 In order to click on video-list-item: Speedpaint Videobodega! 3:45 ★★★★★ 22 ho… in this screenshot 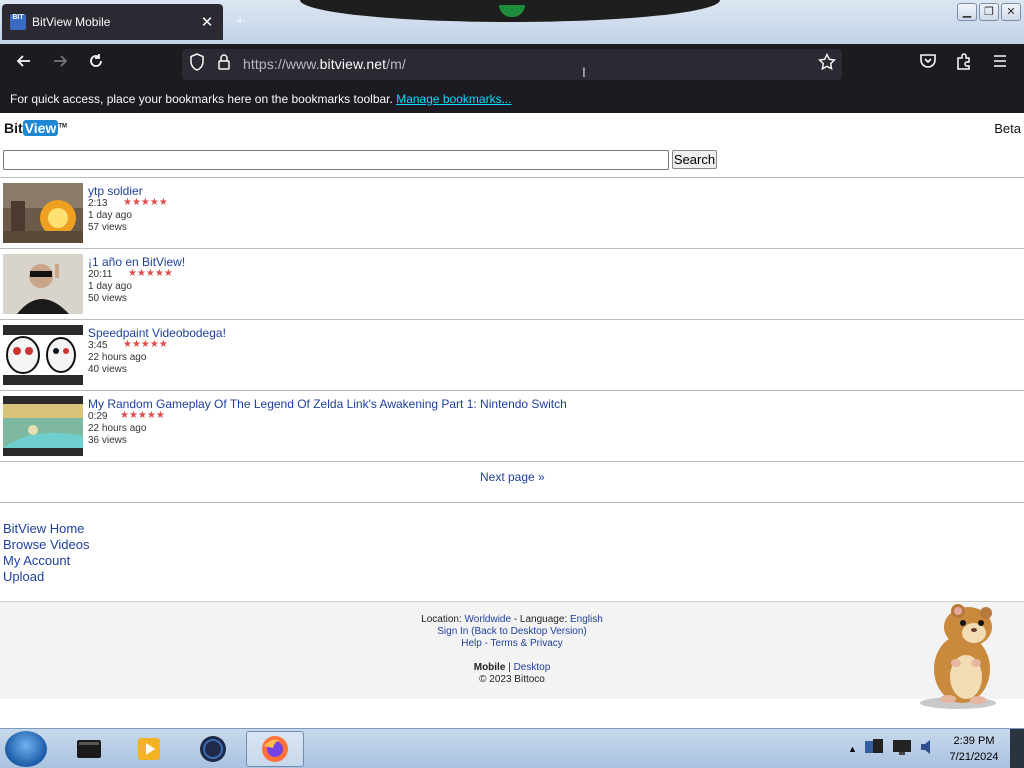, I will do `click(512, 355)`.